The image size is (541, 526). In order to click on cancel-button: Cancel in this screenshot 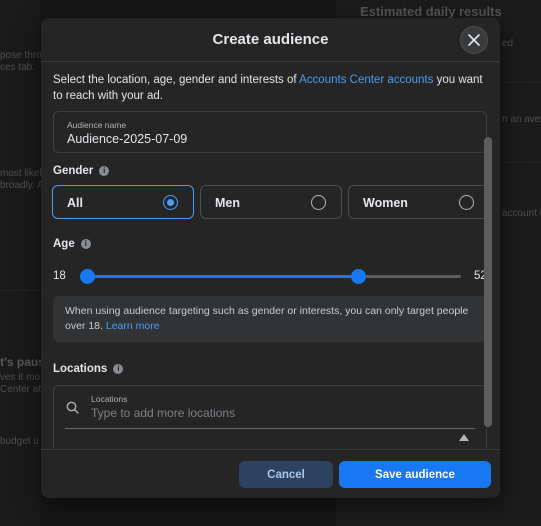, I will do `click(286, 474)`.